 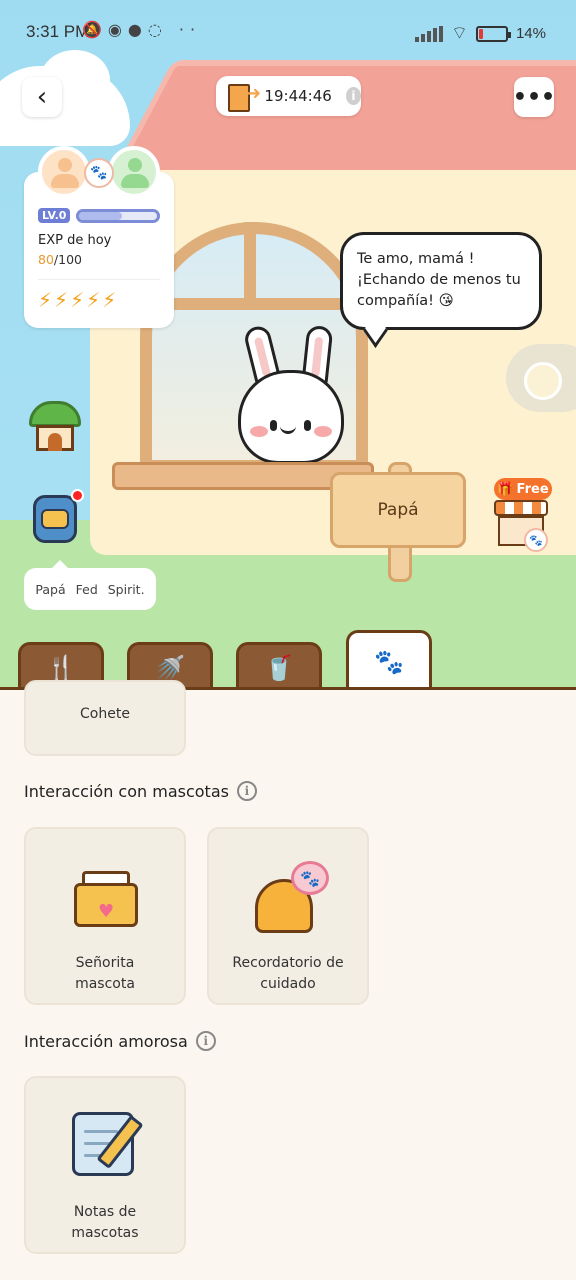 I want to click on bunny-pet, so click(x=291, y=417).